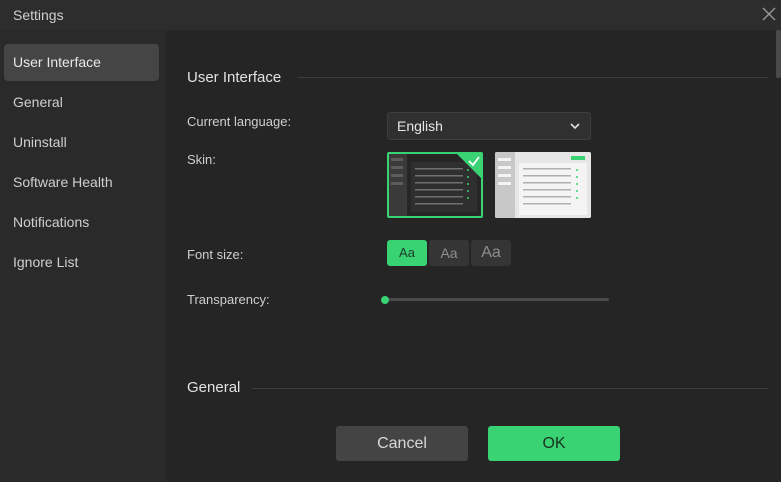 The height and width of the screenshot is (482, 781). Describe the element at coordinates (215, 254) in the screenshot. I see `font-size-label: Font size:` at that location.